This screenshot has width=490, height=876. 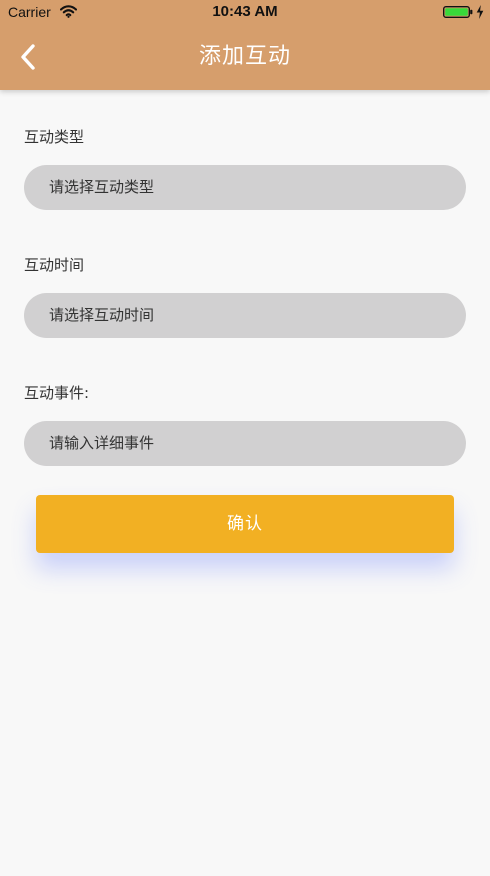 I want to click on status-bar: Carrier 10:43 AM, so click(x=245, y=13).